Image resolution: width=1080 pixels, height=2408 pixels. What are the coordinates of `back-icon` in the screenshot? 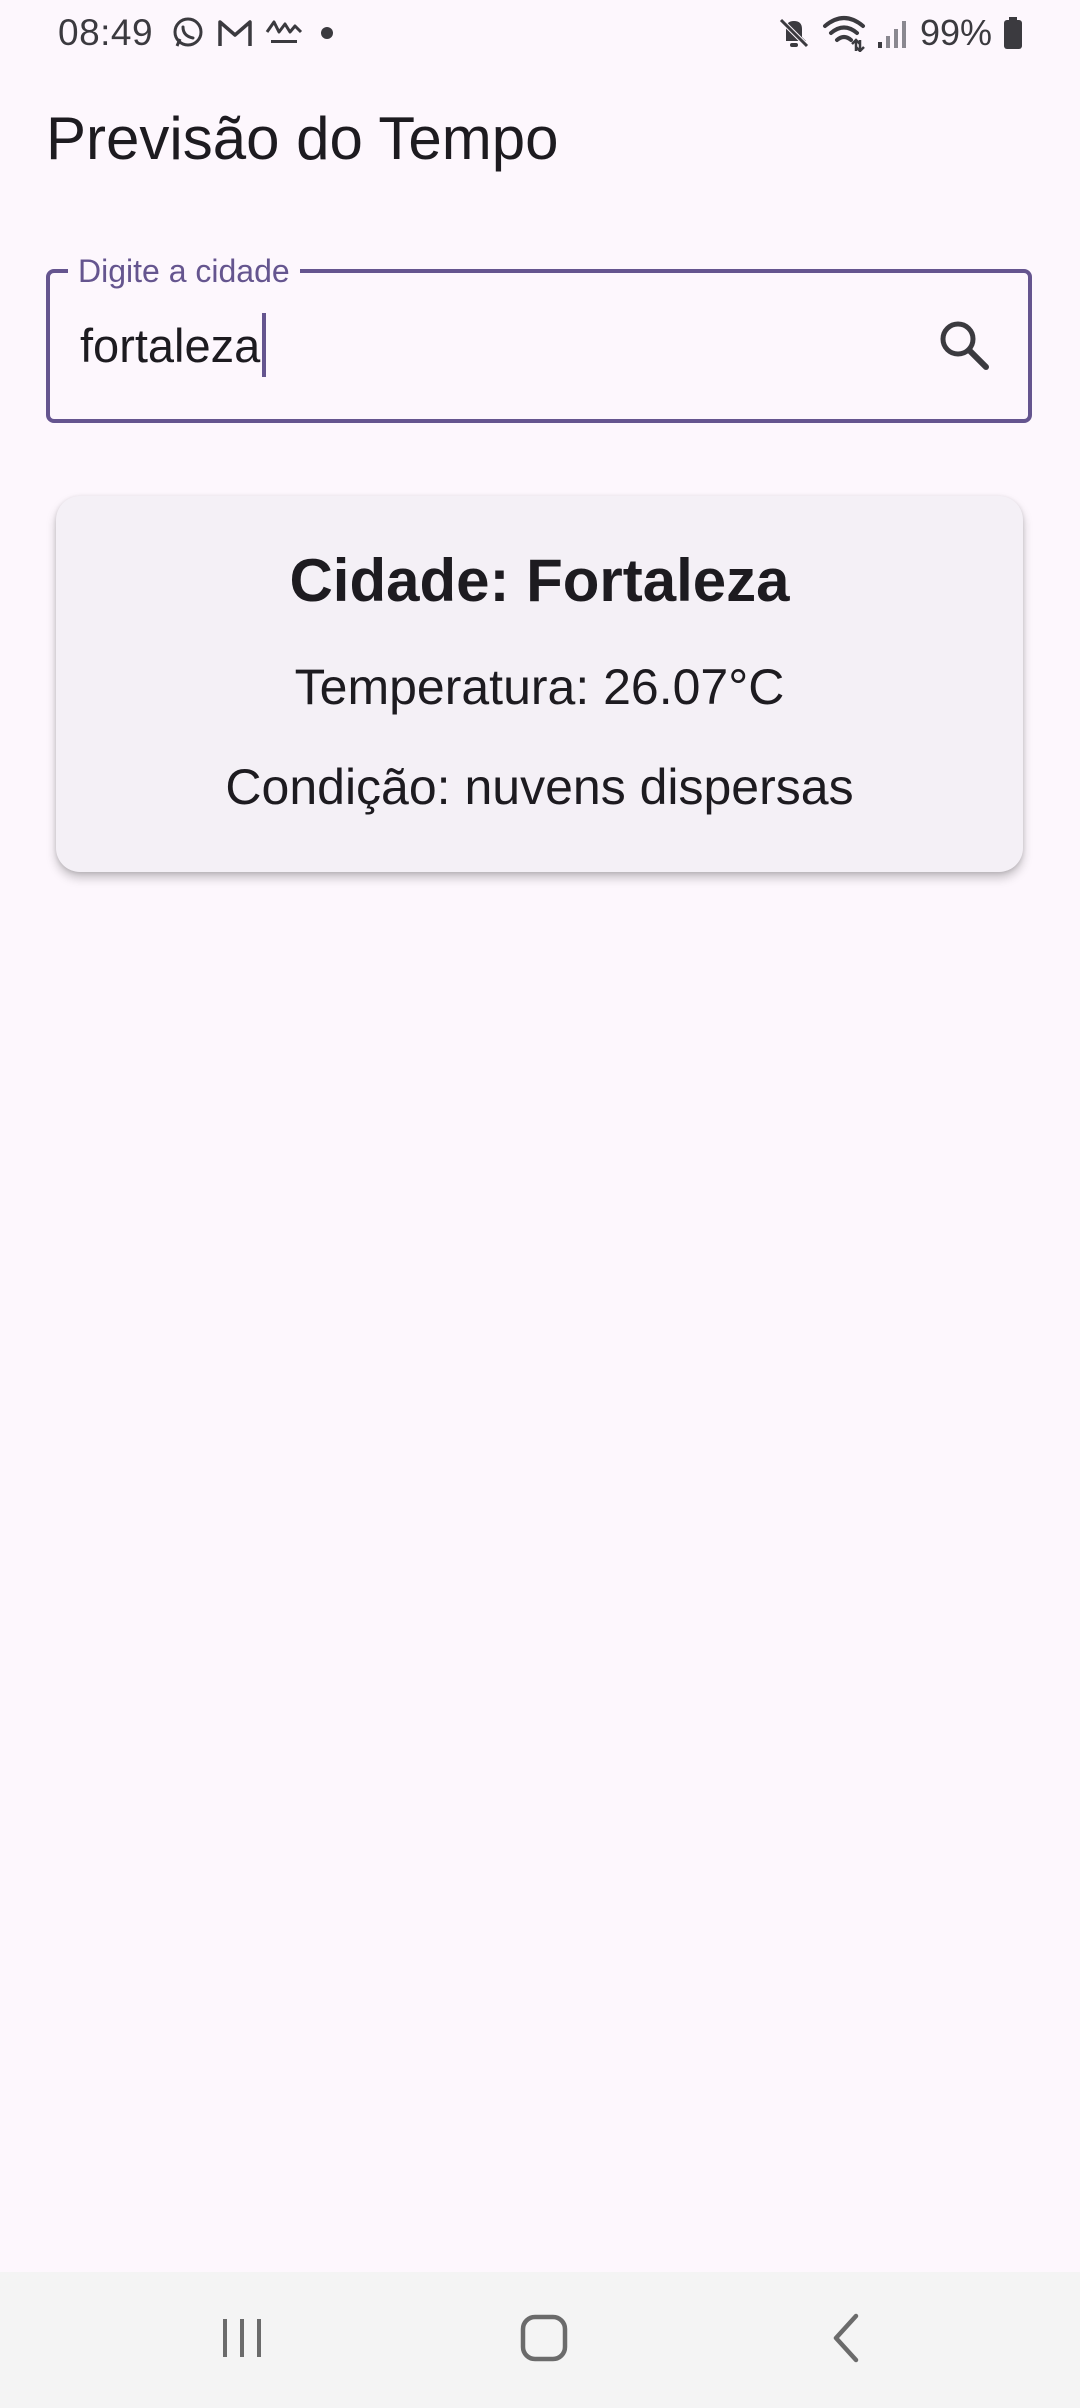 It's located at (846, 2340).